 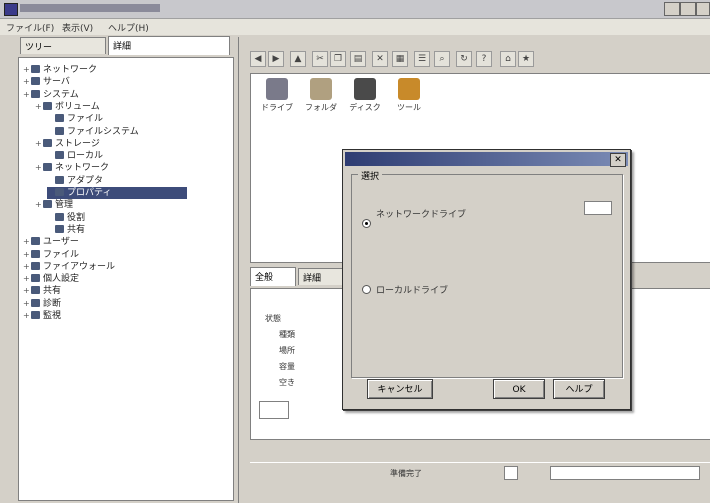 What do you see at coordinates (672, 9) in the screenshot?
I see `minimize-button` at bounding box center [672, 9].